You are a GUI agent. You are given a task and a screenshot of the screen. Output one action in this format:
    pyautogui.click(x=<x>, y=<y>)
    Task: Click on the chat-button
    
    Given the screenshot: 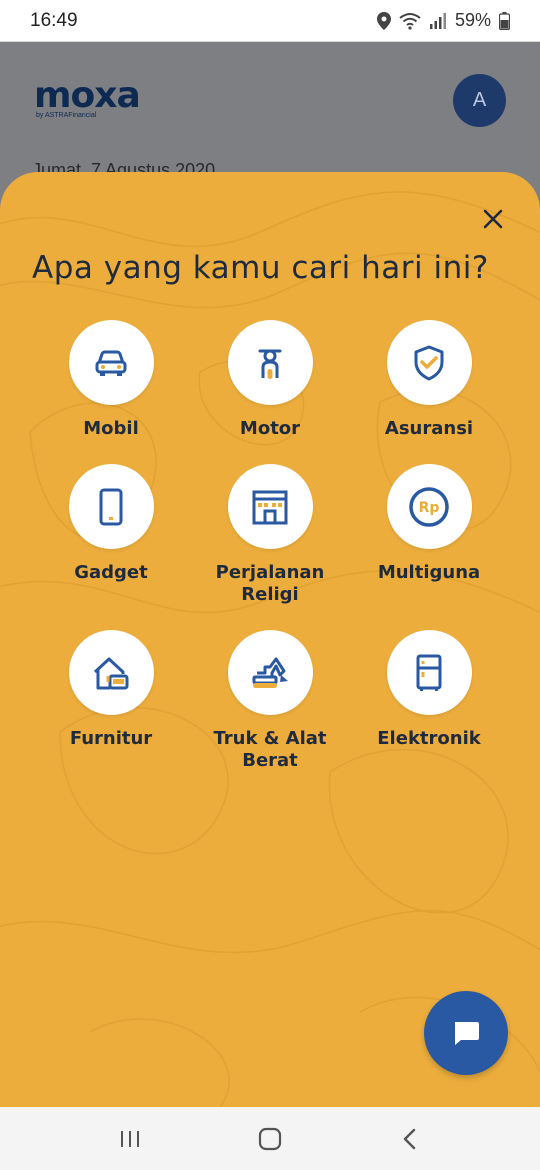 What is the action you would take?
    pyautogui.click(x=466, y=1033)
    